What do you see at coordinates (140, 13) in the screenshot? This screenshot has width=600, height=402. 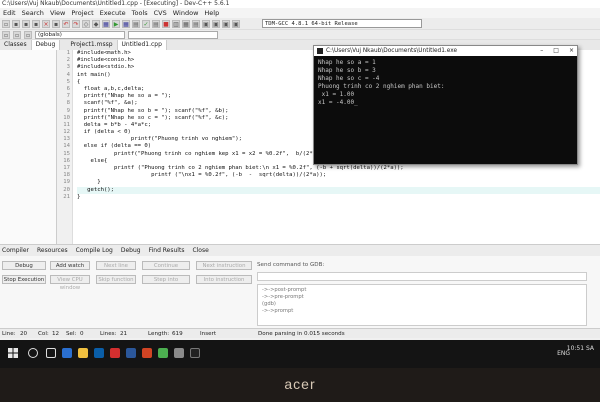 I see `menu-tools: Tools` at bounding box center [140, 13].